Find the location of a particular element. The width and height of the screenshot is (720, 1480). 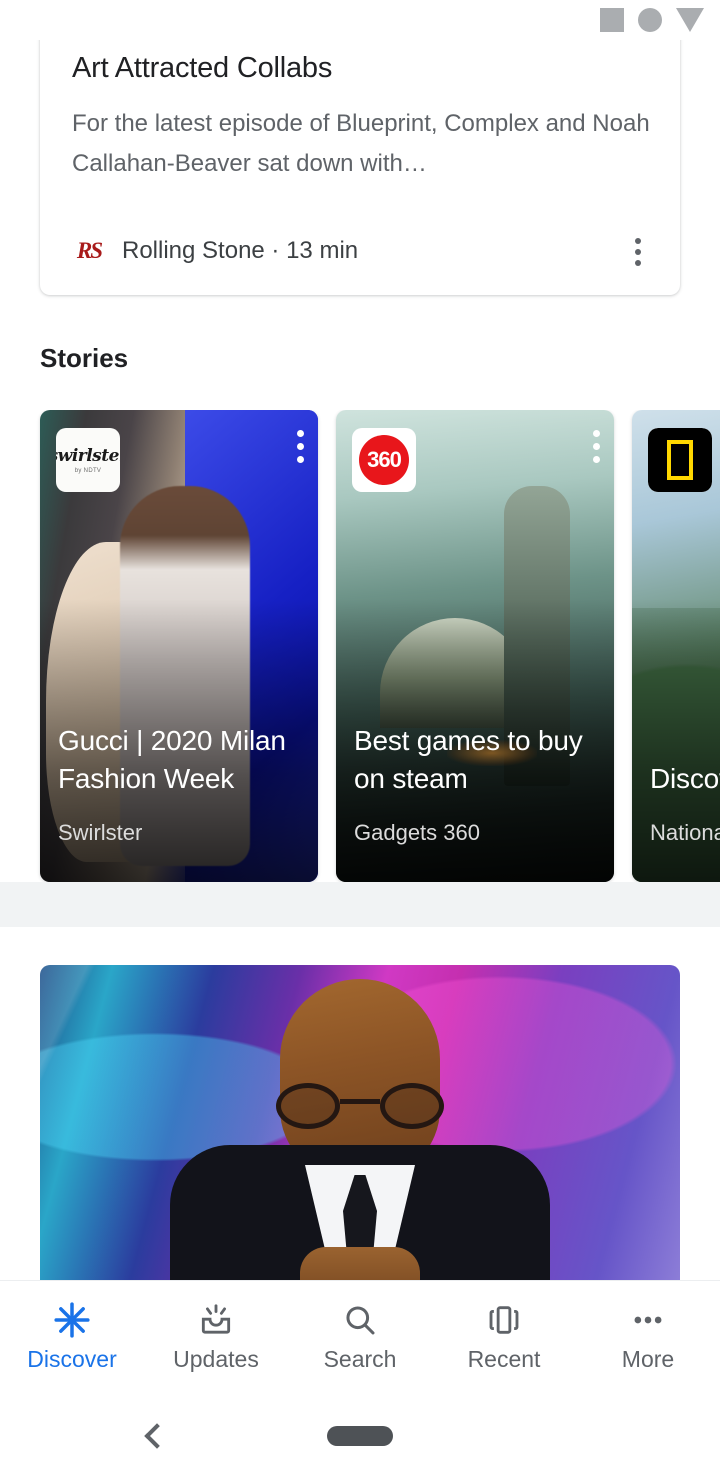

story-source: Gadgets 360 is located at coordinates (417, 832).